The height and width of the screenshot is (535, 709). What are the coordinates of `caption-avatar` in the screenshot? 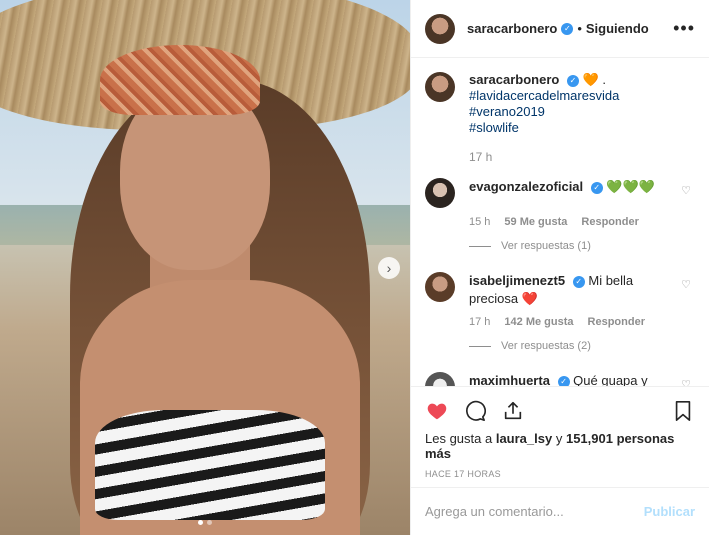 It's located at (440, 87).